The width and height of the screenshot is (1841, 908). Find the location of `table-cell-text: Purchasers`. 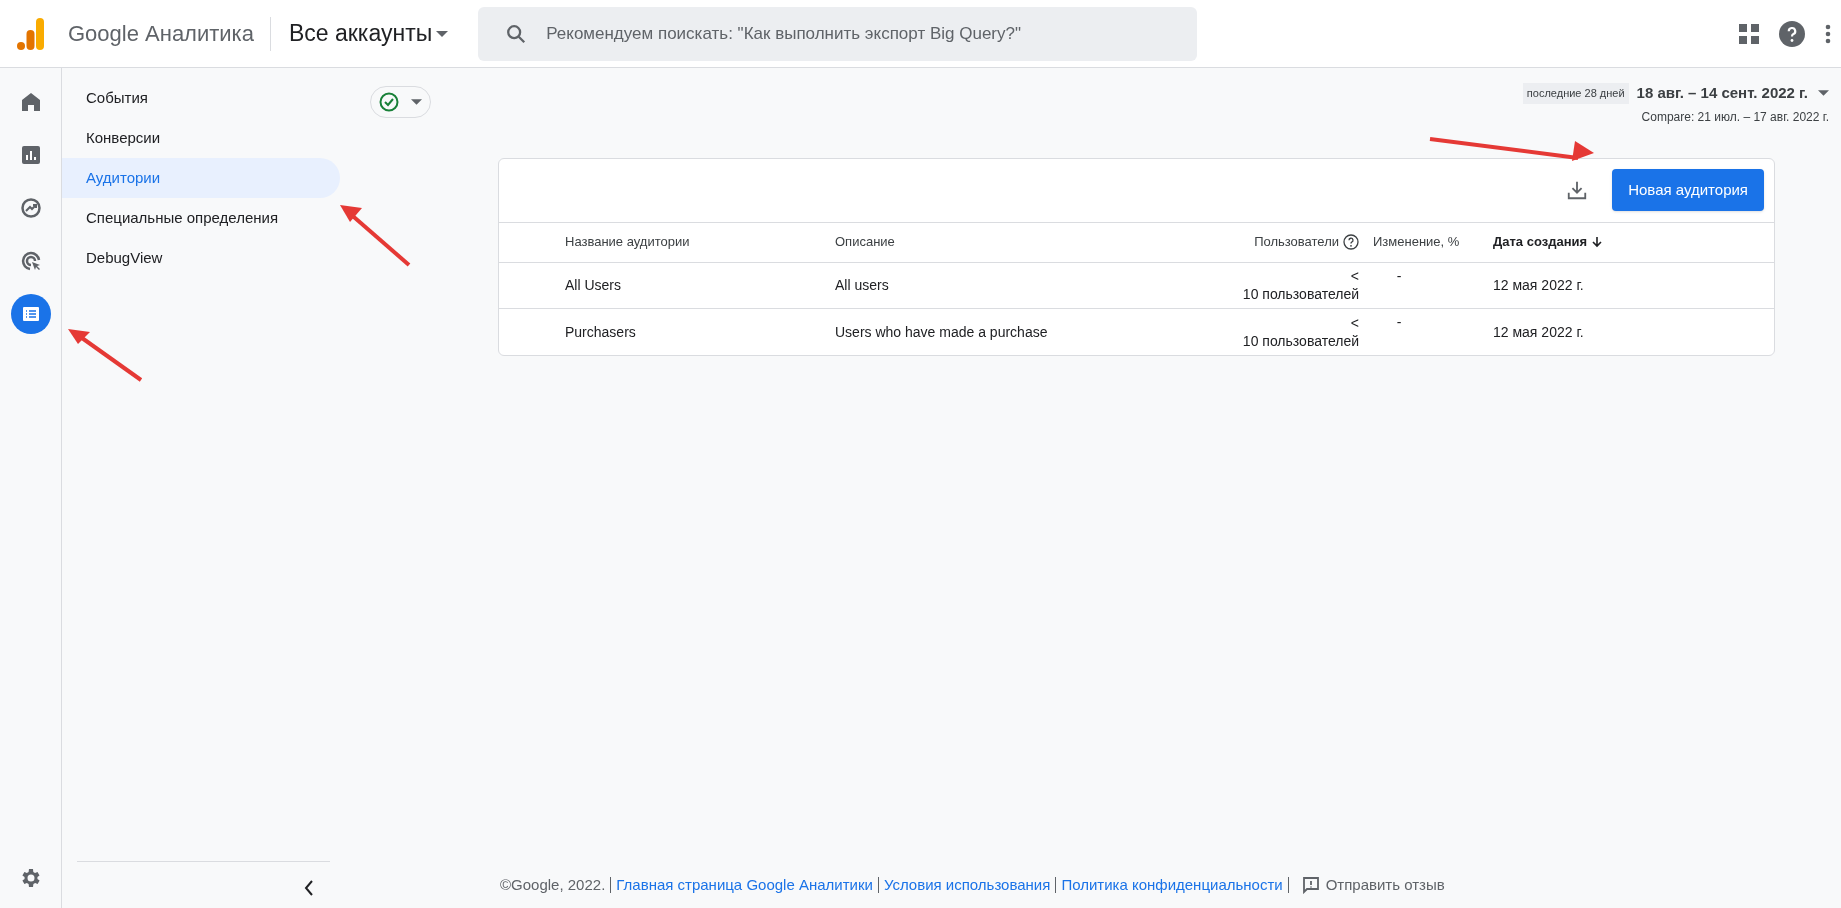

table-cell-text: Purchasers is located at coordinates (600, 331).